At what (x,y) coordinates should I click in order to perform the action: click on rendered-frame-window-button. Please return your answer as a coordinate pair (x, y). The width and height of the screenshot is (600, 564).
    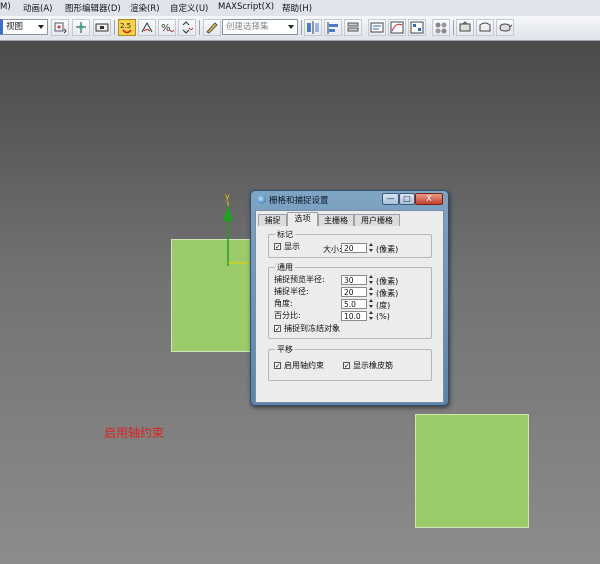
    Looking at the image, I should click on (485, 27).